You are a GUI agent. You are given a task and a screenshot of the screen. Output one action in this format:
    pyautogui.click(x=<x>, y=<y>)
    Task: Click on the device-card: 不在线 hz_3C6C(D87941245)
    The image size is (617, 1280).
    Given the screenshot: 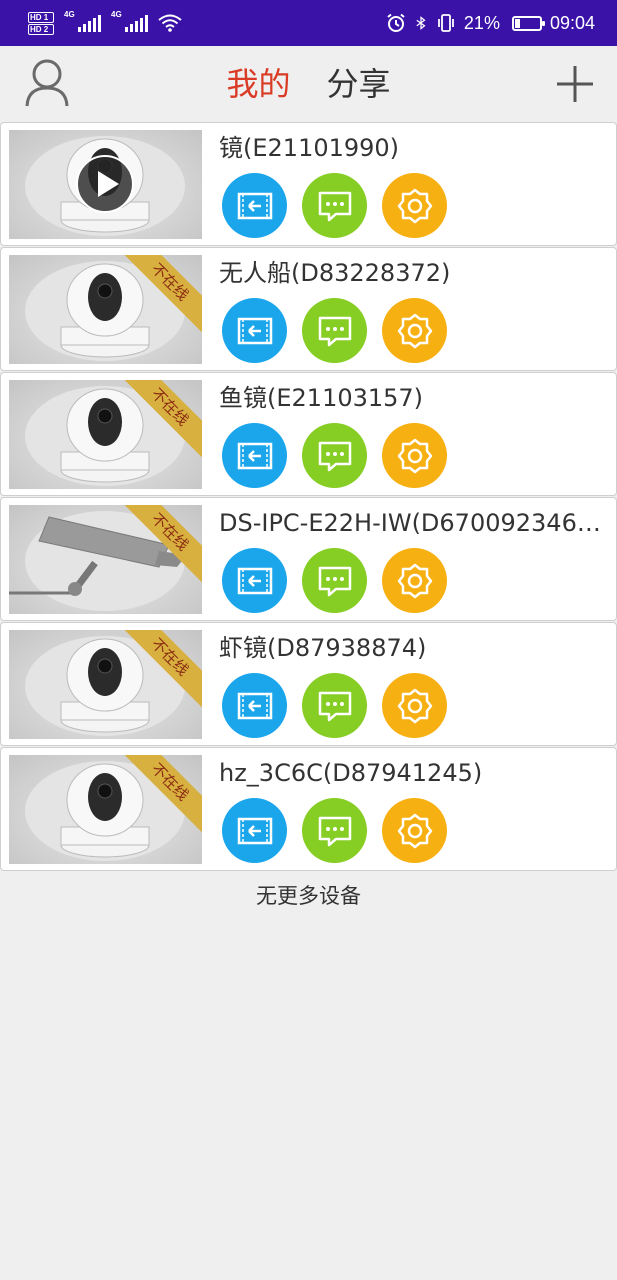 What is the action you would take?
    pyautogui.click(x=308, y=809)
    